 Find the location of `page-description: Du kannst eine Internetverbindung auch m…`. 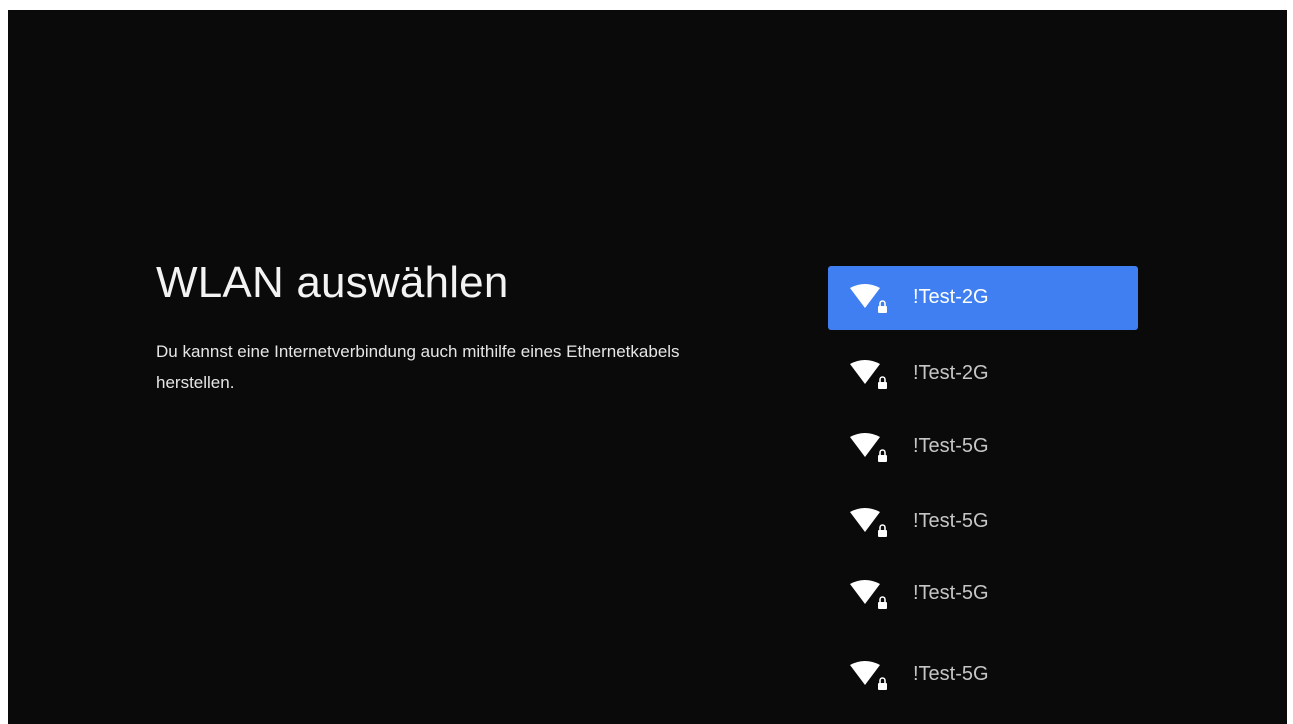

page-description: Du kannst eine Internetverbindung auch m… is located at coordinates (418, 367).